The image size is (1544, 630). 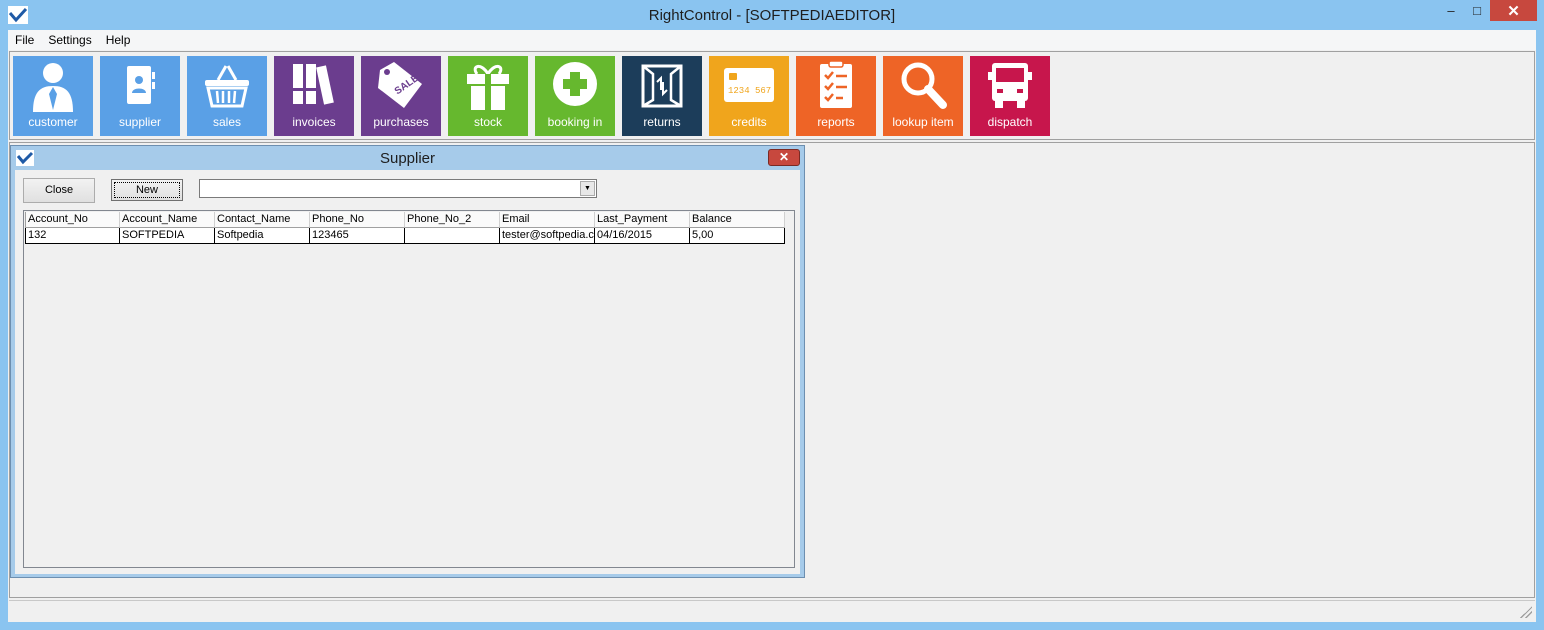 What do you see at coordinates (547, 220) in the screenshot?
I see `column-header: Email` at bounding box center [547, 220].